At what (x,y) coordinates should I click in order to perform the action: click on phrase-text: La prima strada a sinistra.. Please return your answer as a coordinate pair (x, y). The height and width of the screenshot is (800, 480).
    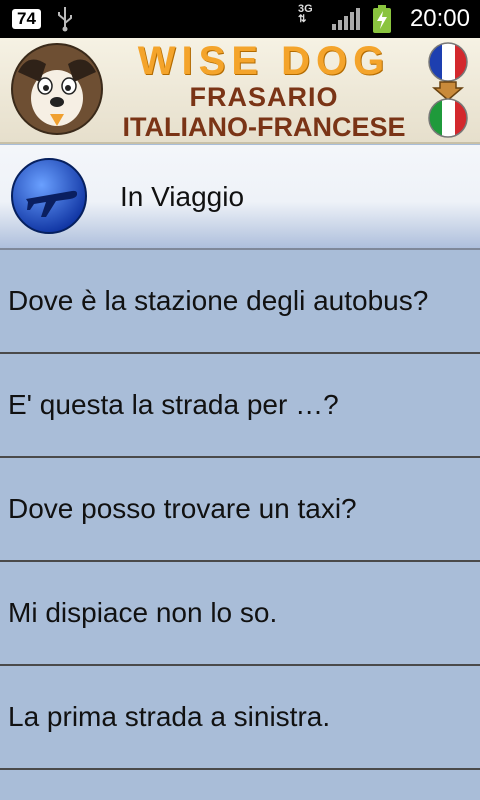
    Looking at the image, I should click on (169, 716).